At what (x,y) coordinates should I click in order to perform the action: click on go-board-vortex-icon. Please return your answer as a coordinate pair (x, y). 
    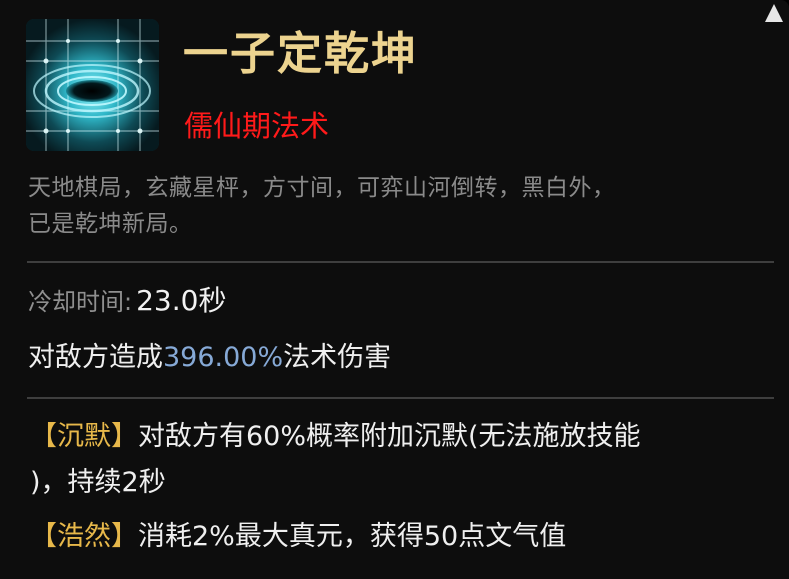
    Looking at the image, I should click on (92, 85).